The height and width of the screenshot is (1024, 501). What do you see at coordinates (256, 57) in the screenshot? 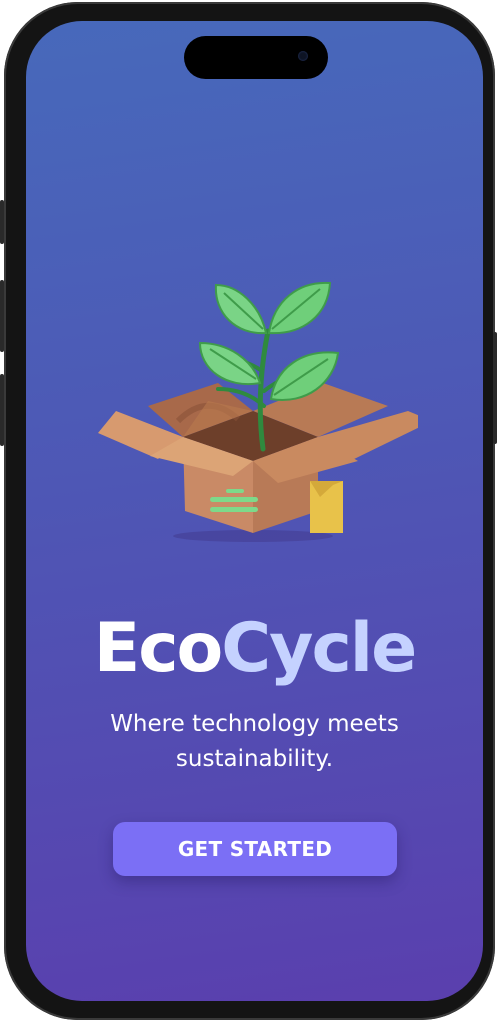
I see `dynamic-island` at bounding box center [256, 57].